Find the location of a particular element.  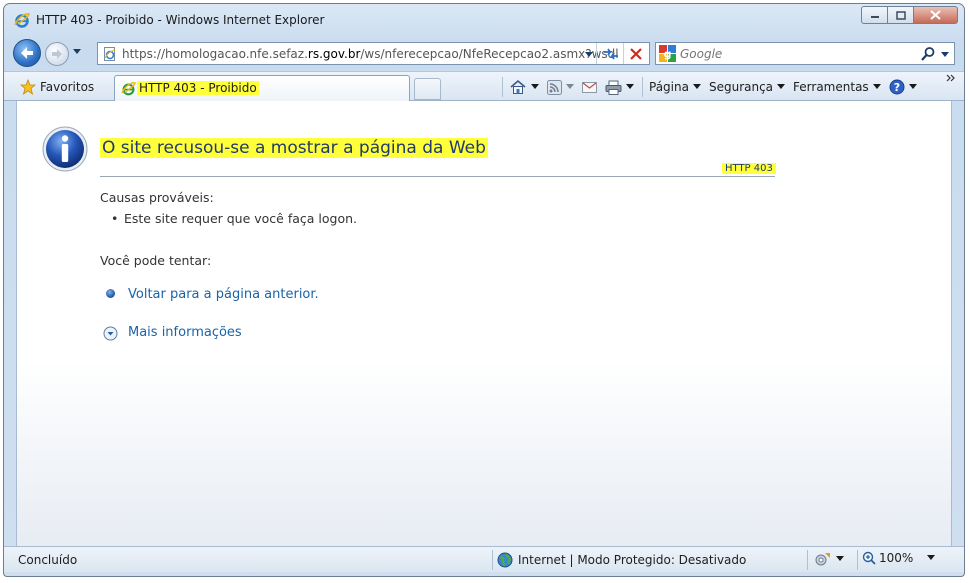

status-text: Concluído is located at coordinates (48, 560).